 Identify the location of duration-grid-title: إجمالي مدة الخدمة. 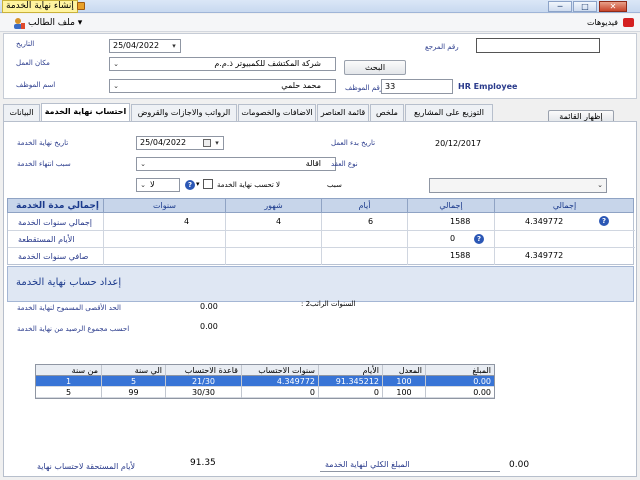
(57, 206).